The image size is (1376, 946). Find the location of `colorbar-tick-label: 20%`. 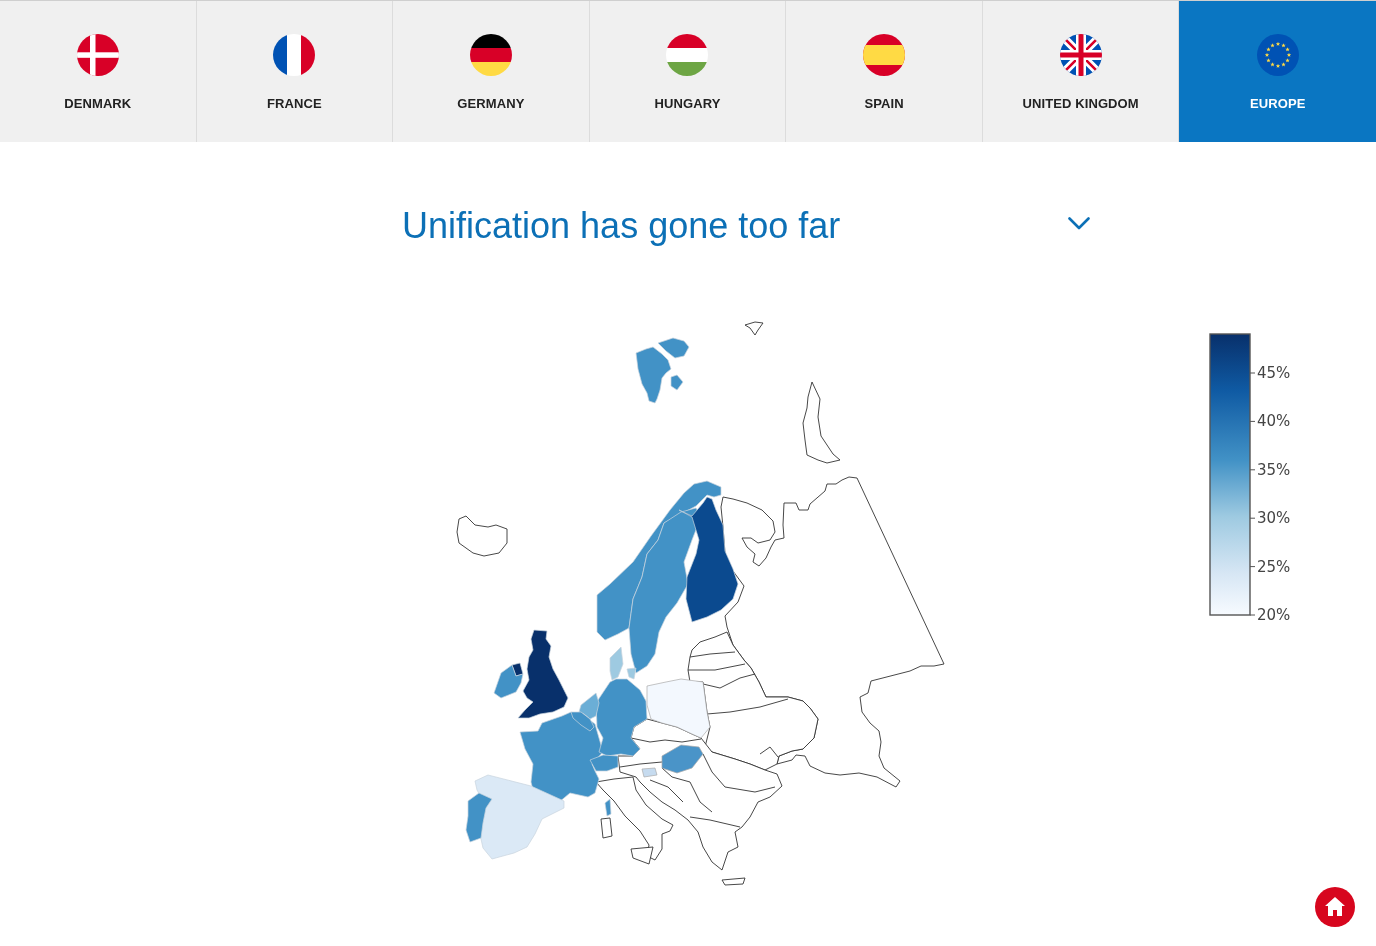

colorbar-tick-label: 20% is located at coordinates (1274, 614).